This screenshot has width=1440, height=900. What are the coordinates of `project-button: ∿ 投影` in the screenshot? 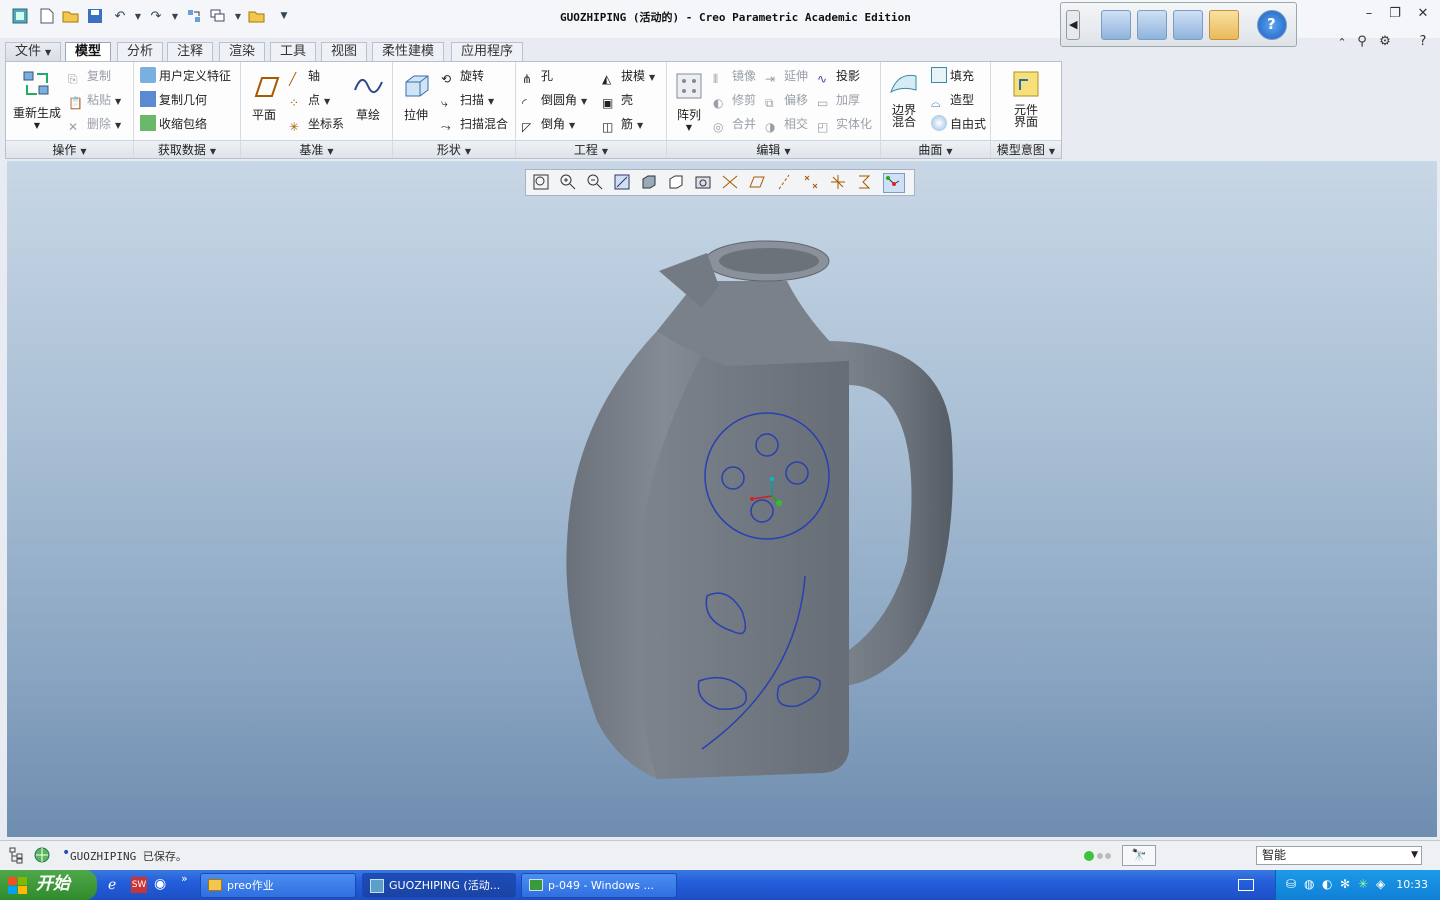 It's located at (838, 76).